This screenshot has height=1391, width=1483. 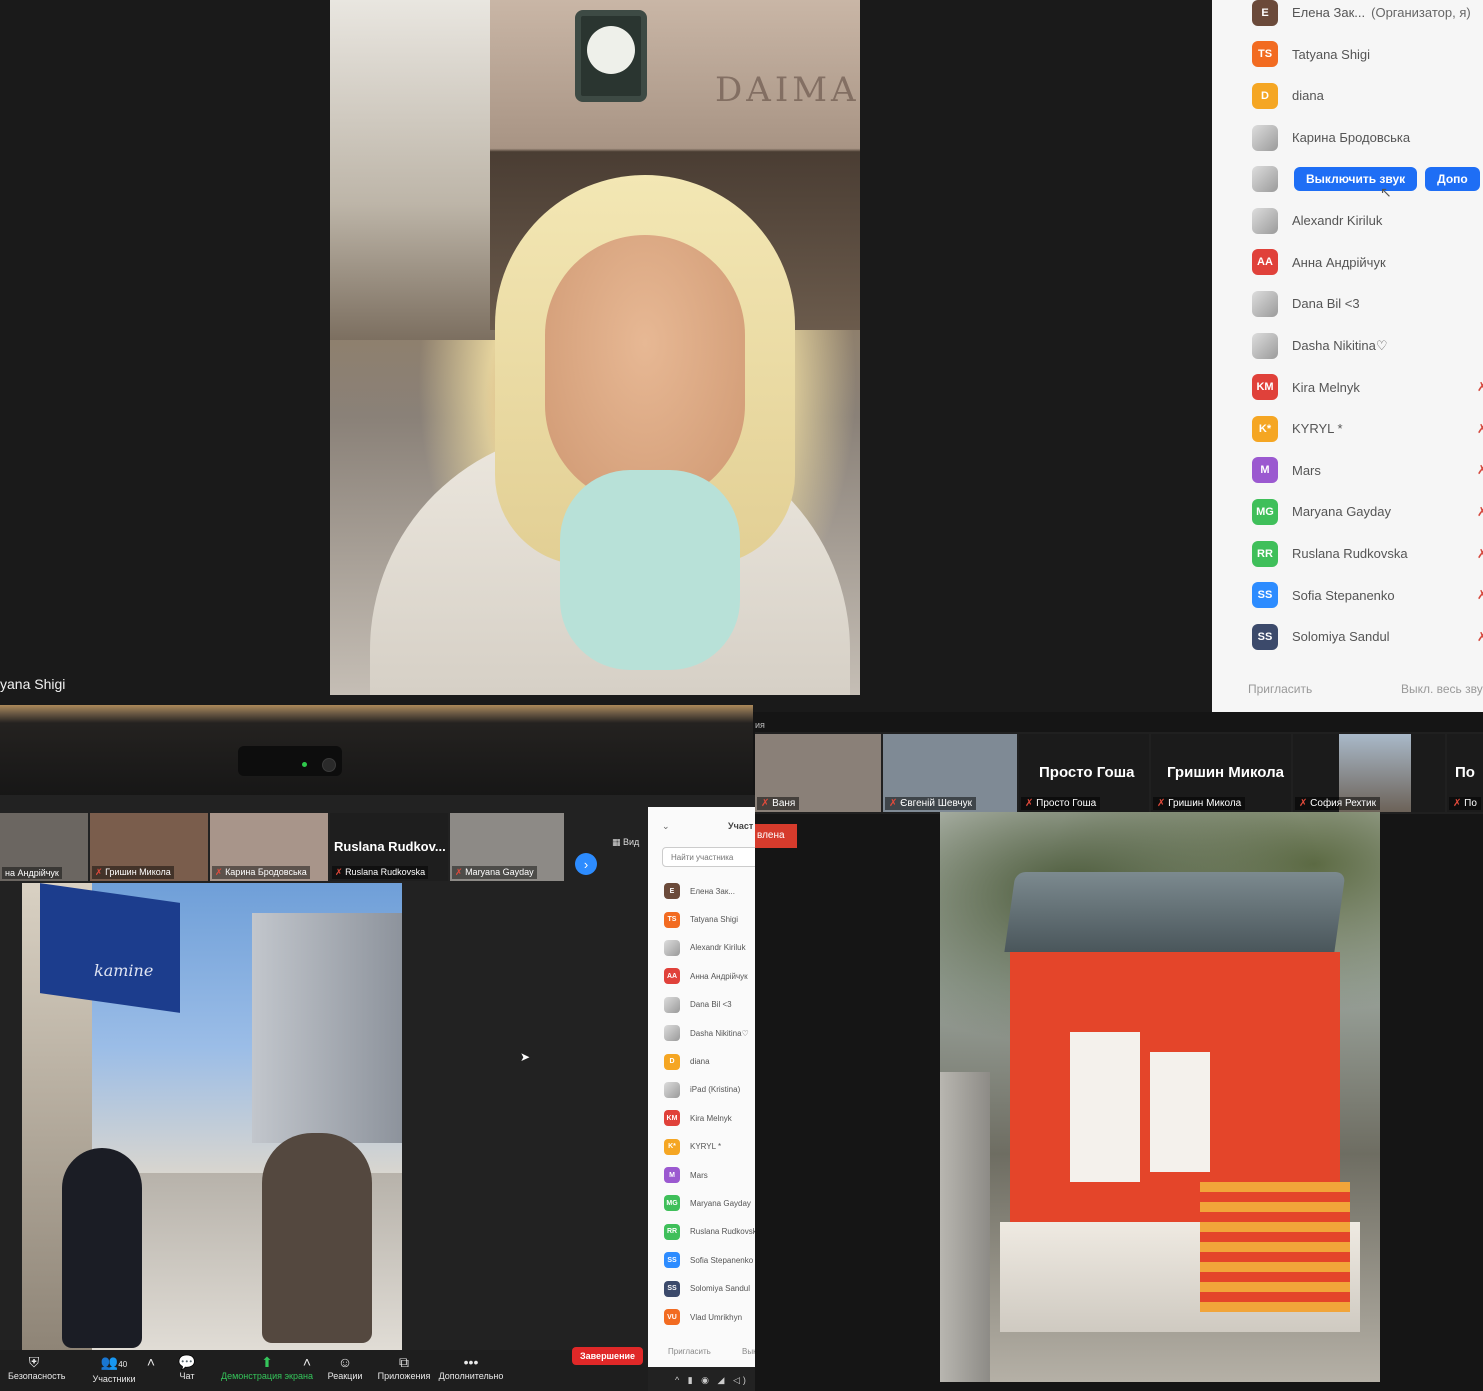 What do you see at coordinates (1265, 95) in the screenshot?
I see `avatar: D` at bounding box center [1265, 95].